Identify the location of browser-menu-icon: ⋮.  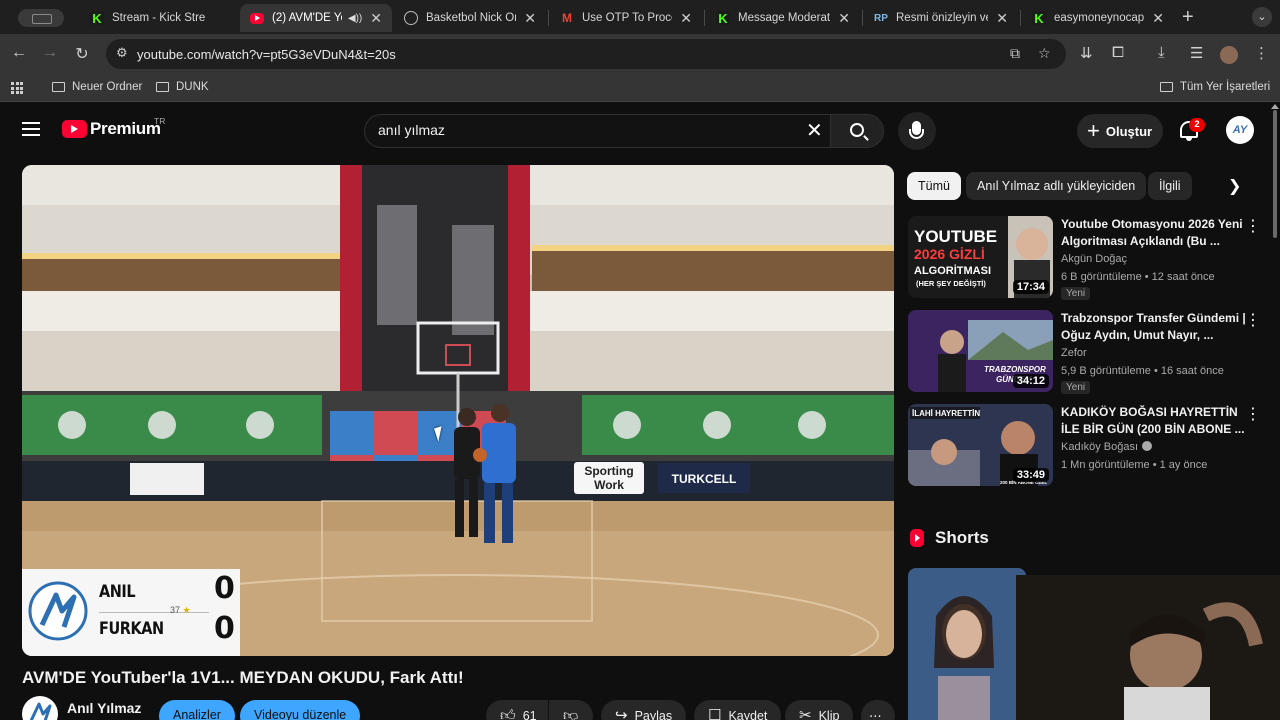
(1261, 53).